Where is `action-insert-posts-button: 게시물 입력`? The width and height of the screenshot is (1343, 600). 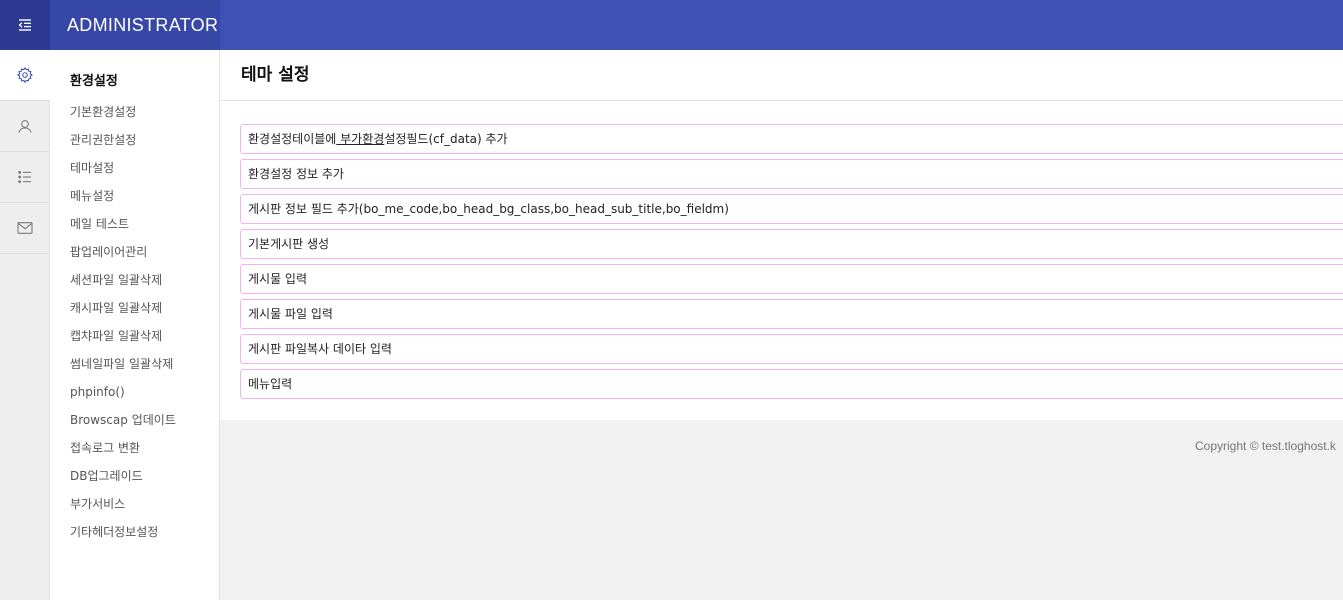
action-insert-posts-button: 게시물 입력 is located at coordinates (791, 279).